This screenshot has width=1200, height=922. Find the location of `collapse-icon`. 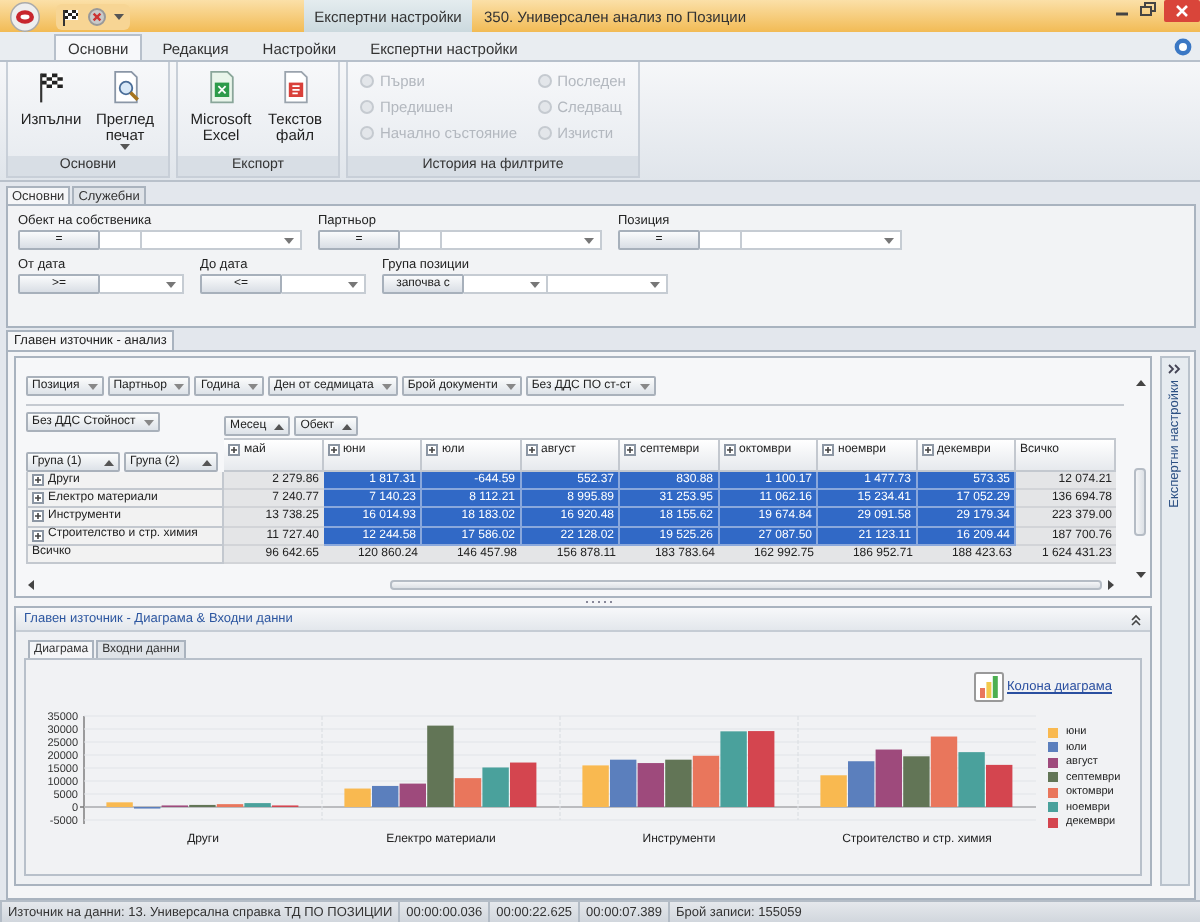

collapse-icon is located at coordinates (1136, 619).